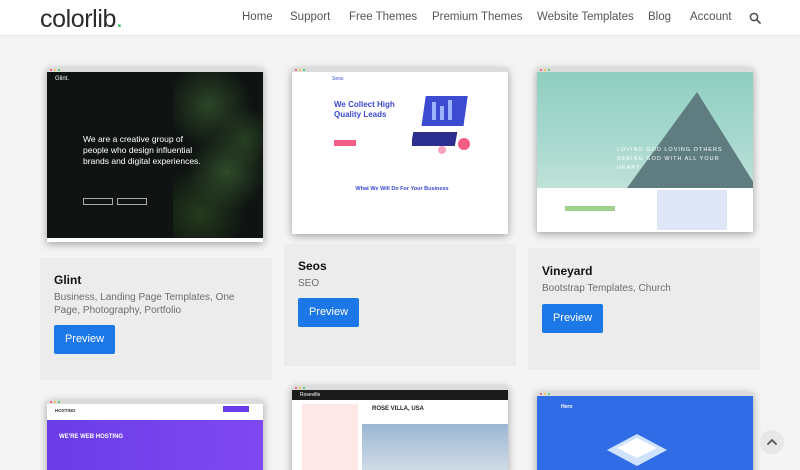 The height and width of the screenshot is (470, 800). Describe the element at coordinates (330, 437) in the screenshot. I see `thumb-booking-card` at that location.